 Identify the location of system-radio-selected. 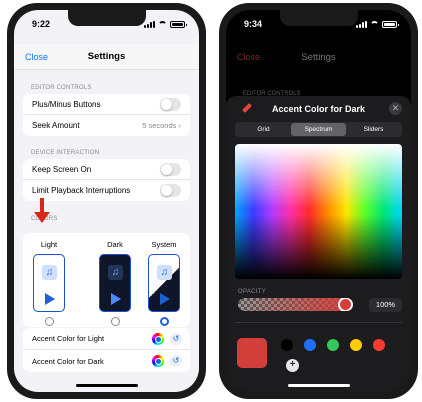
(164, 321).